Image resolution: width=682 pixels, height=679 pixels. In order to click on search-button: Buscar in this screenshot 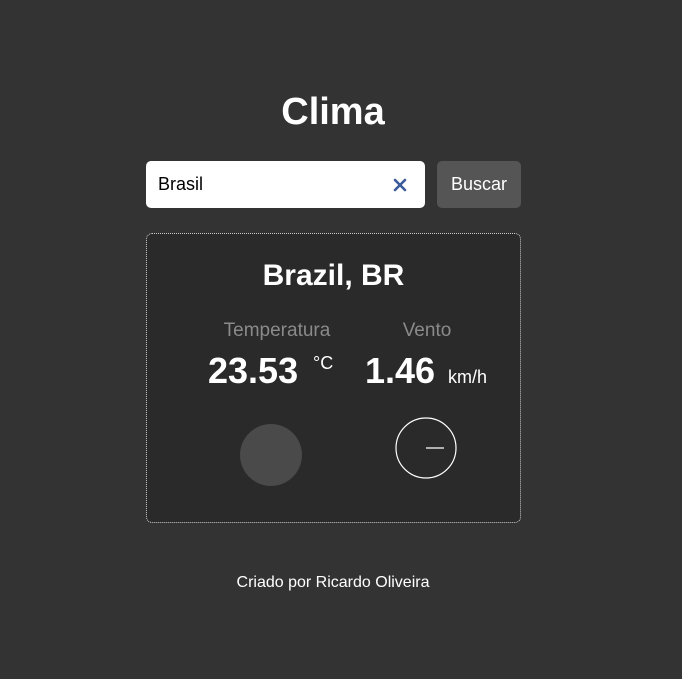, I will do `click(479, 184)`.